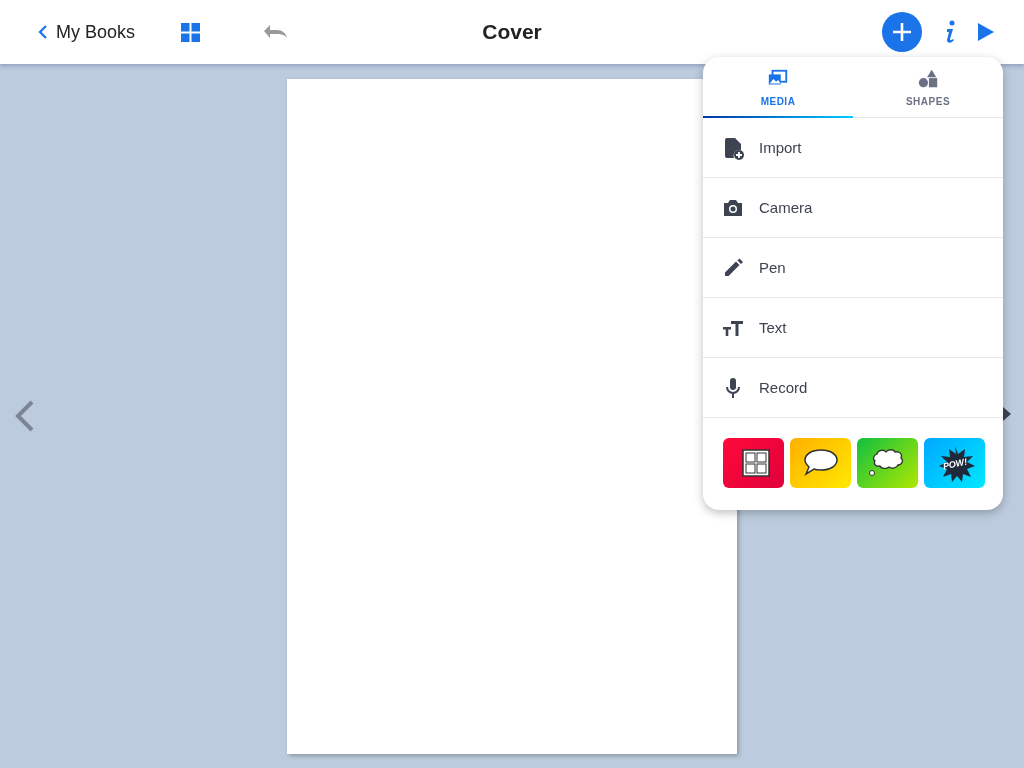 The image size is (1024, 768). I want to click on play-icon, so click(986, 32).